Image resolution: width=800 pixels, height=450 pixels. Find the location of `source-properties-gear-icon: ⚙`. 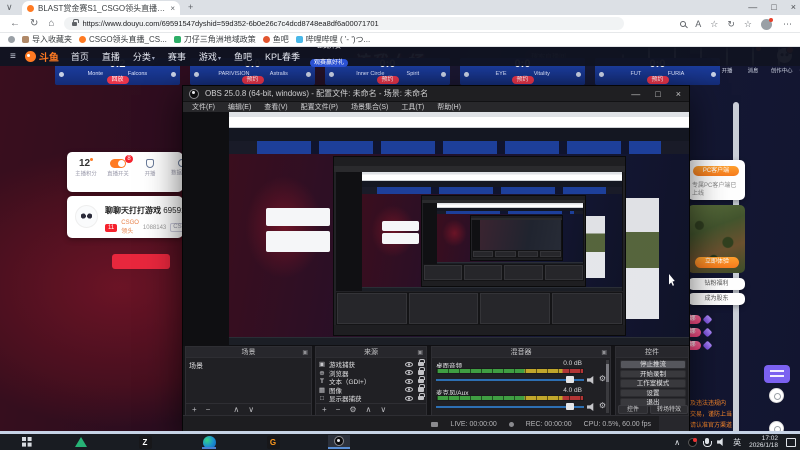

source-properties-gear-icon: ⚙ is located at coordinates (352, 410).